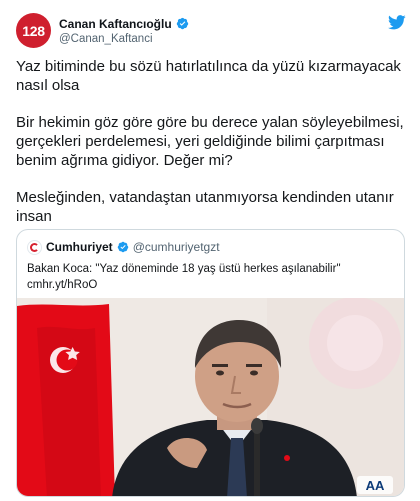 Image resolution: width=420 pixels, height=501 pixels. I want to click on avatar-text: 128, so click(33, 30).